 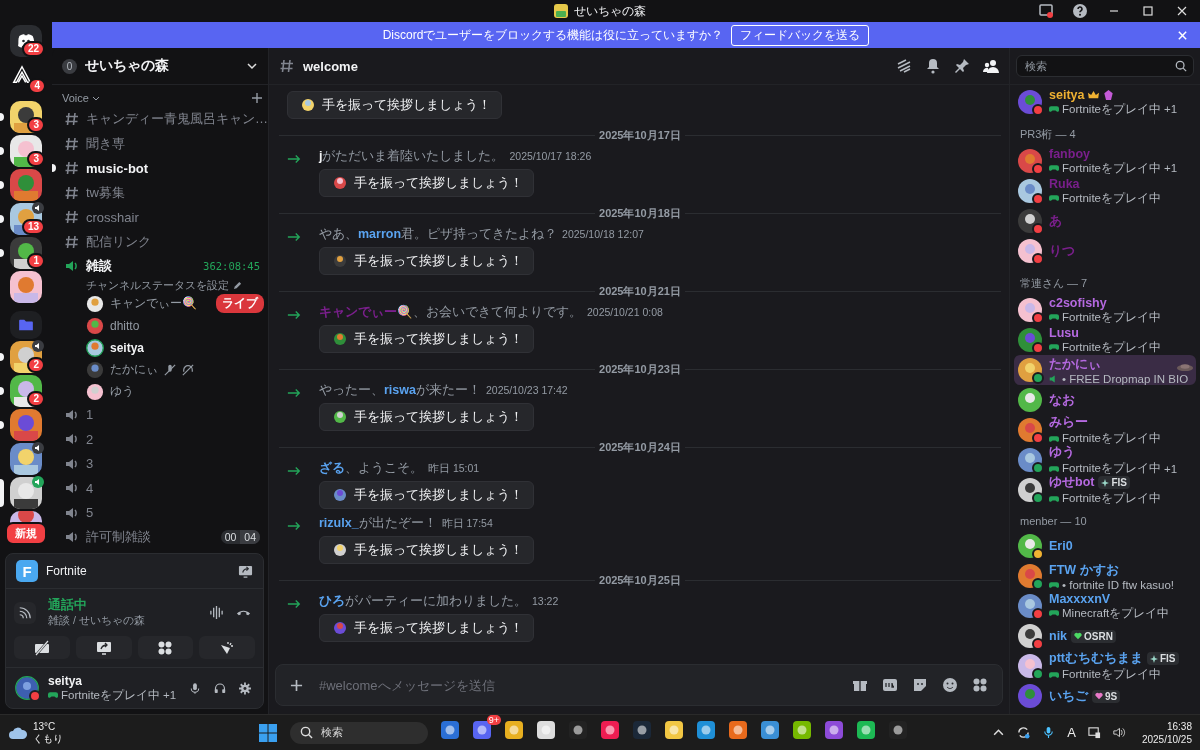 I want to click on channel-name: 4, so click(x=90, y=488).